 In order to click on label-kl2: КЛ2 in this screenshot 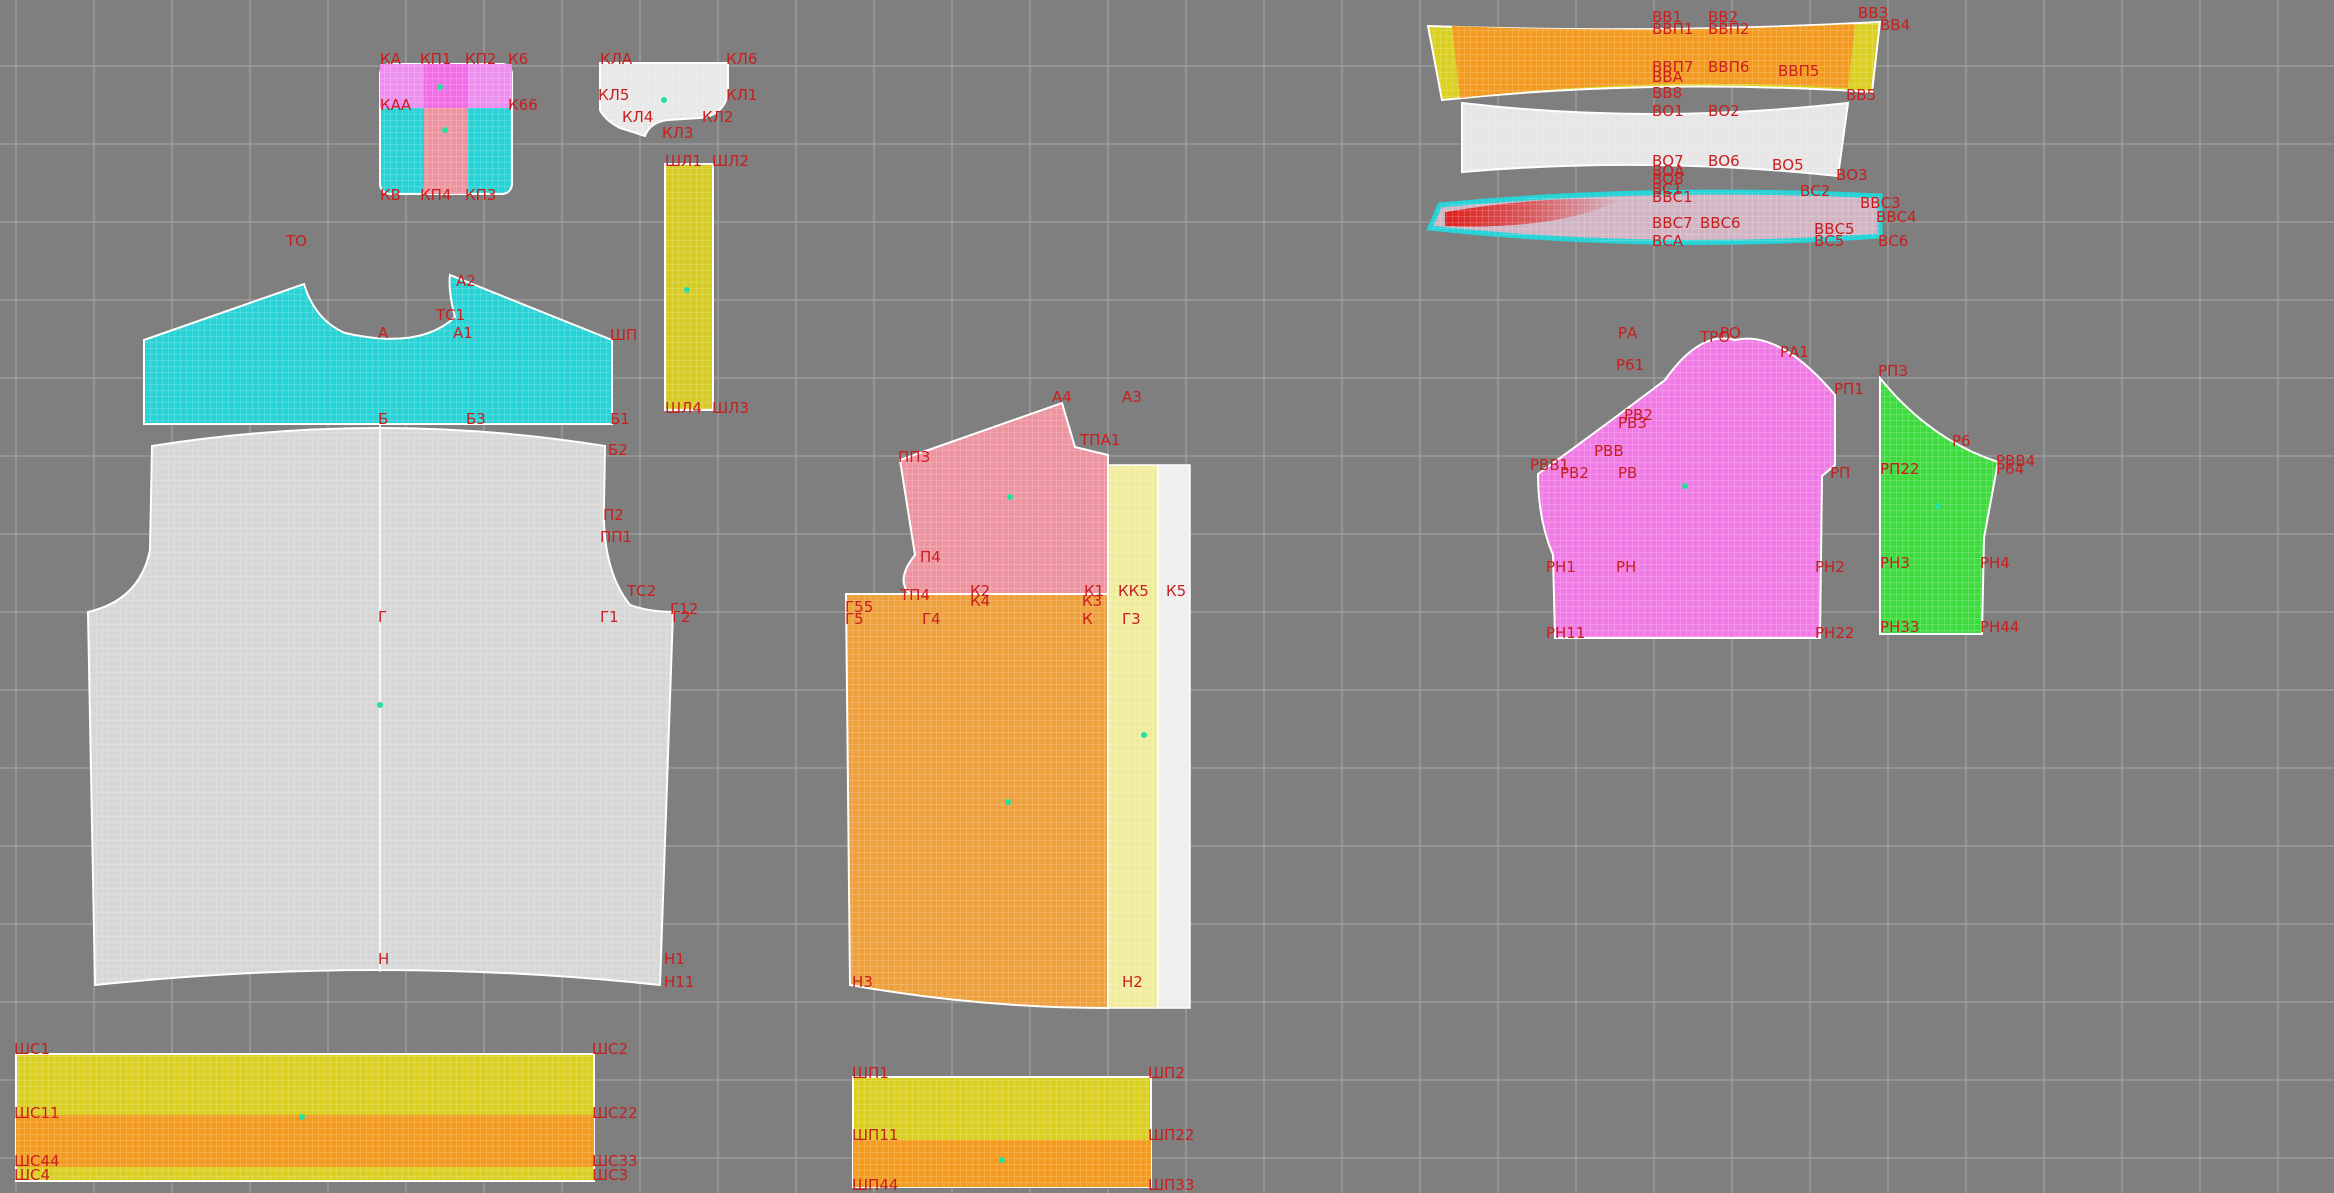, I will do `click(717, 117)`.